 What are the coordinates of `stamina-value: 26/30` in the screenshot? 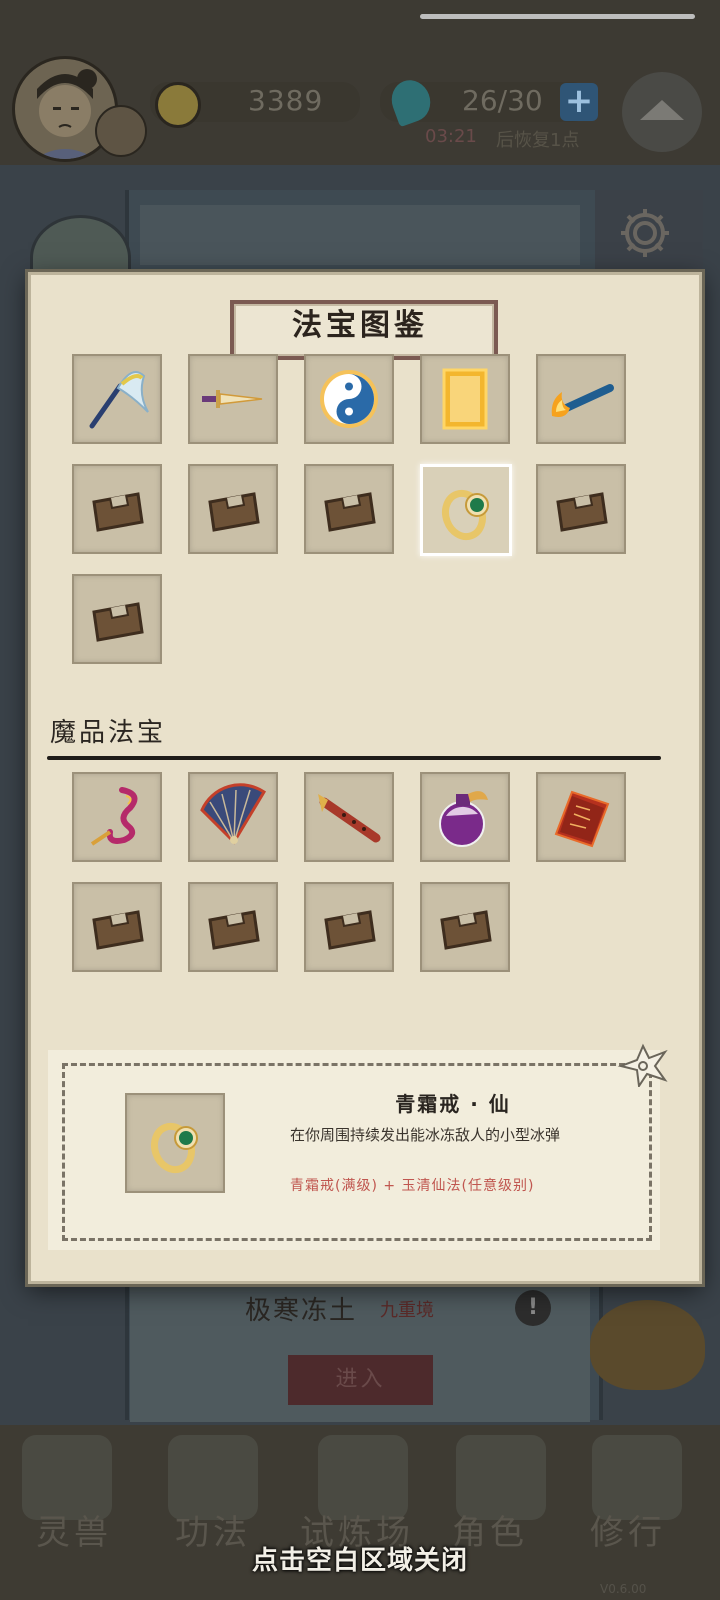 It's located at (502, 100).